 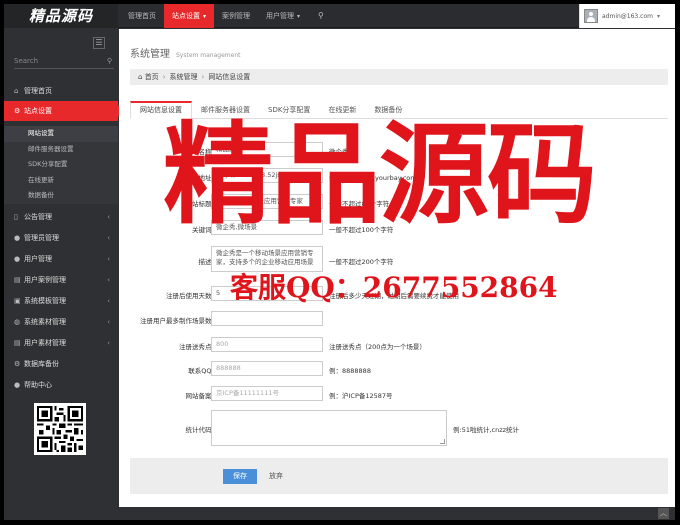 I want to click on logo: 精品源码, so click(x=61, y=16).